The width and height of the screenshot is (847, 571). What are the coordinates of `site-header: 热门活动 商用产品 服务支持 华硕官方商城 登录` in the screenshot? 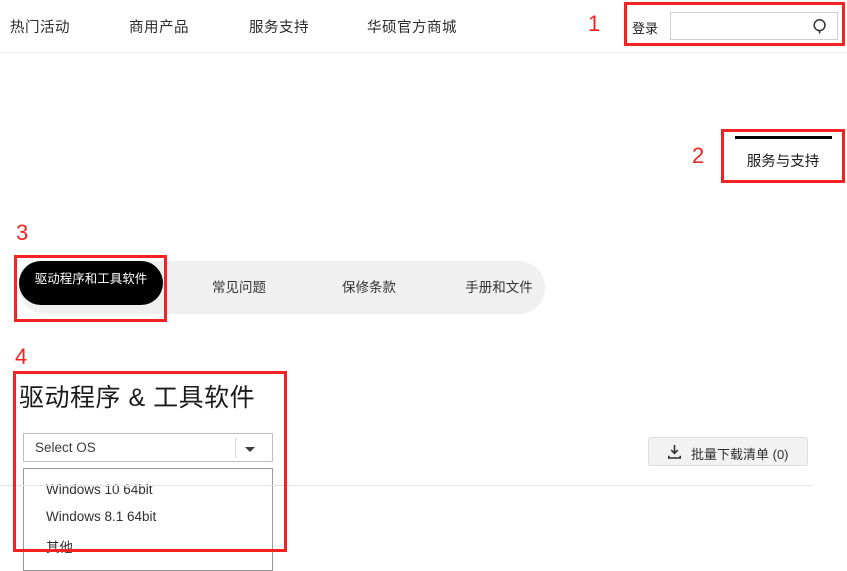 It's located at (423, 26).